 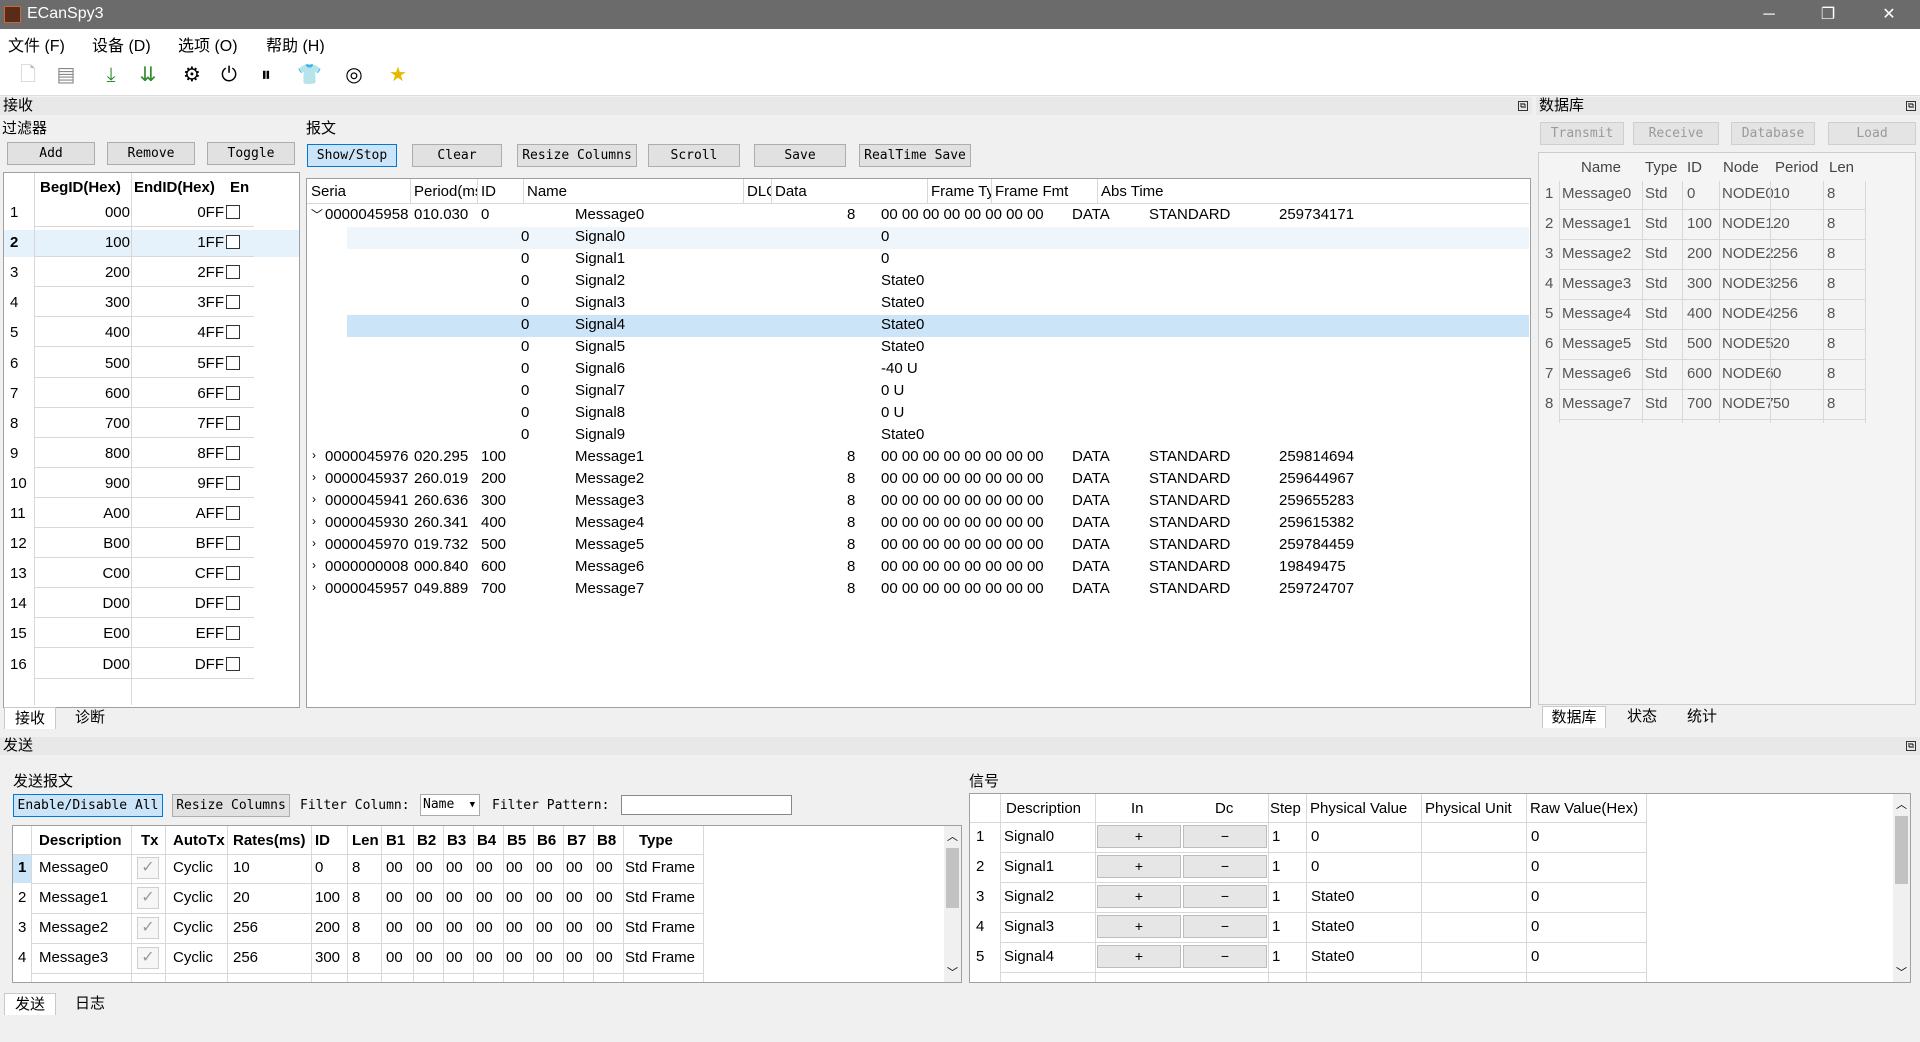 I want to click on column-header: Frame Fmt, so click(x=1046, y=191).